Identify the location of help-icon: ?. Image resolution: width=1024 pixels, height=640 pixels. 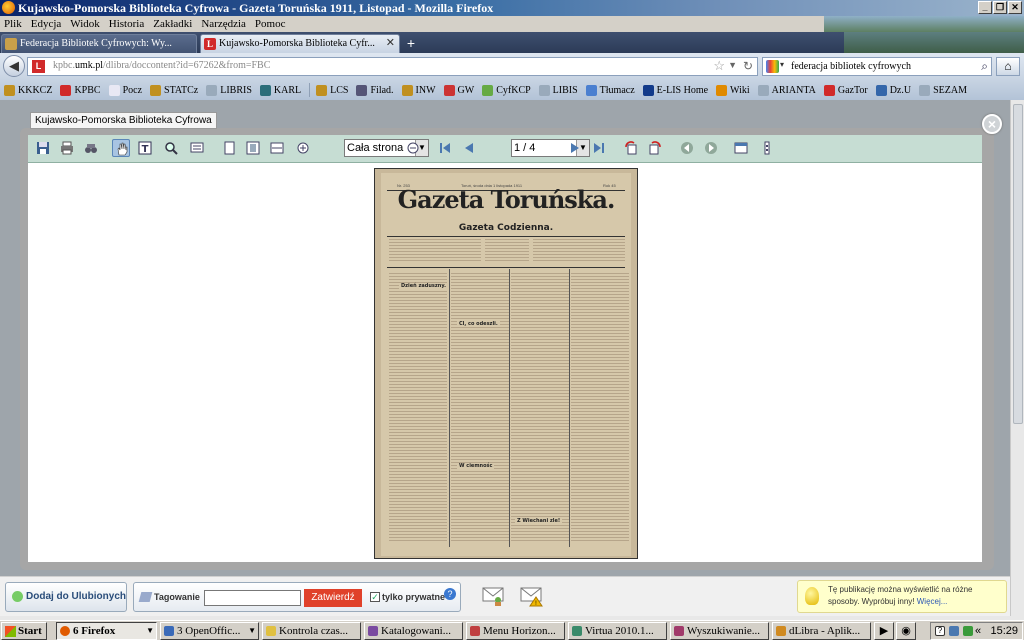
(450, 594).